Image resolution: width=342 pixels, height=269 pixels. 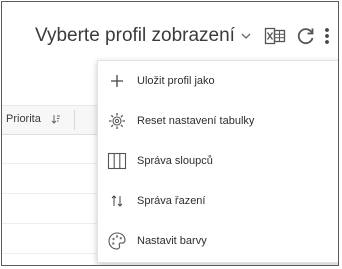 What do you see at coordinates (327, 36) in the screenshot?
I see `more-vertical-icon` at bounding box center [327, 36].